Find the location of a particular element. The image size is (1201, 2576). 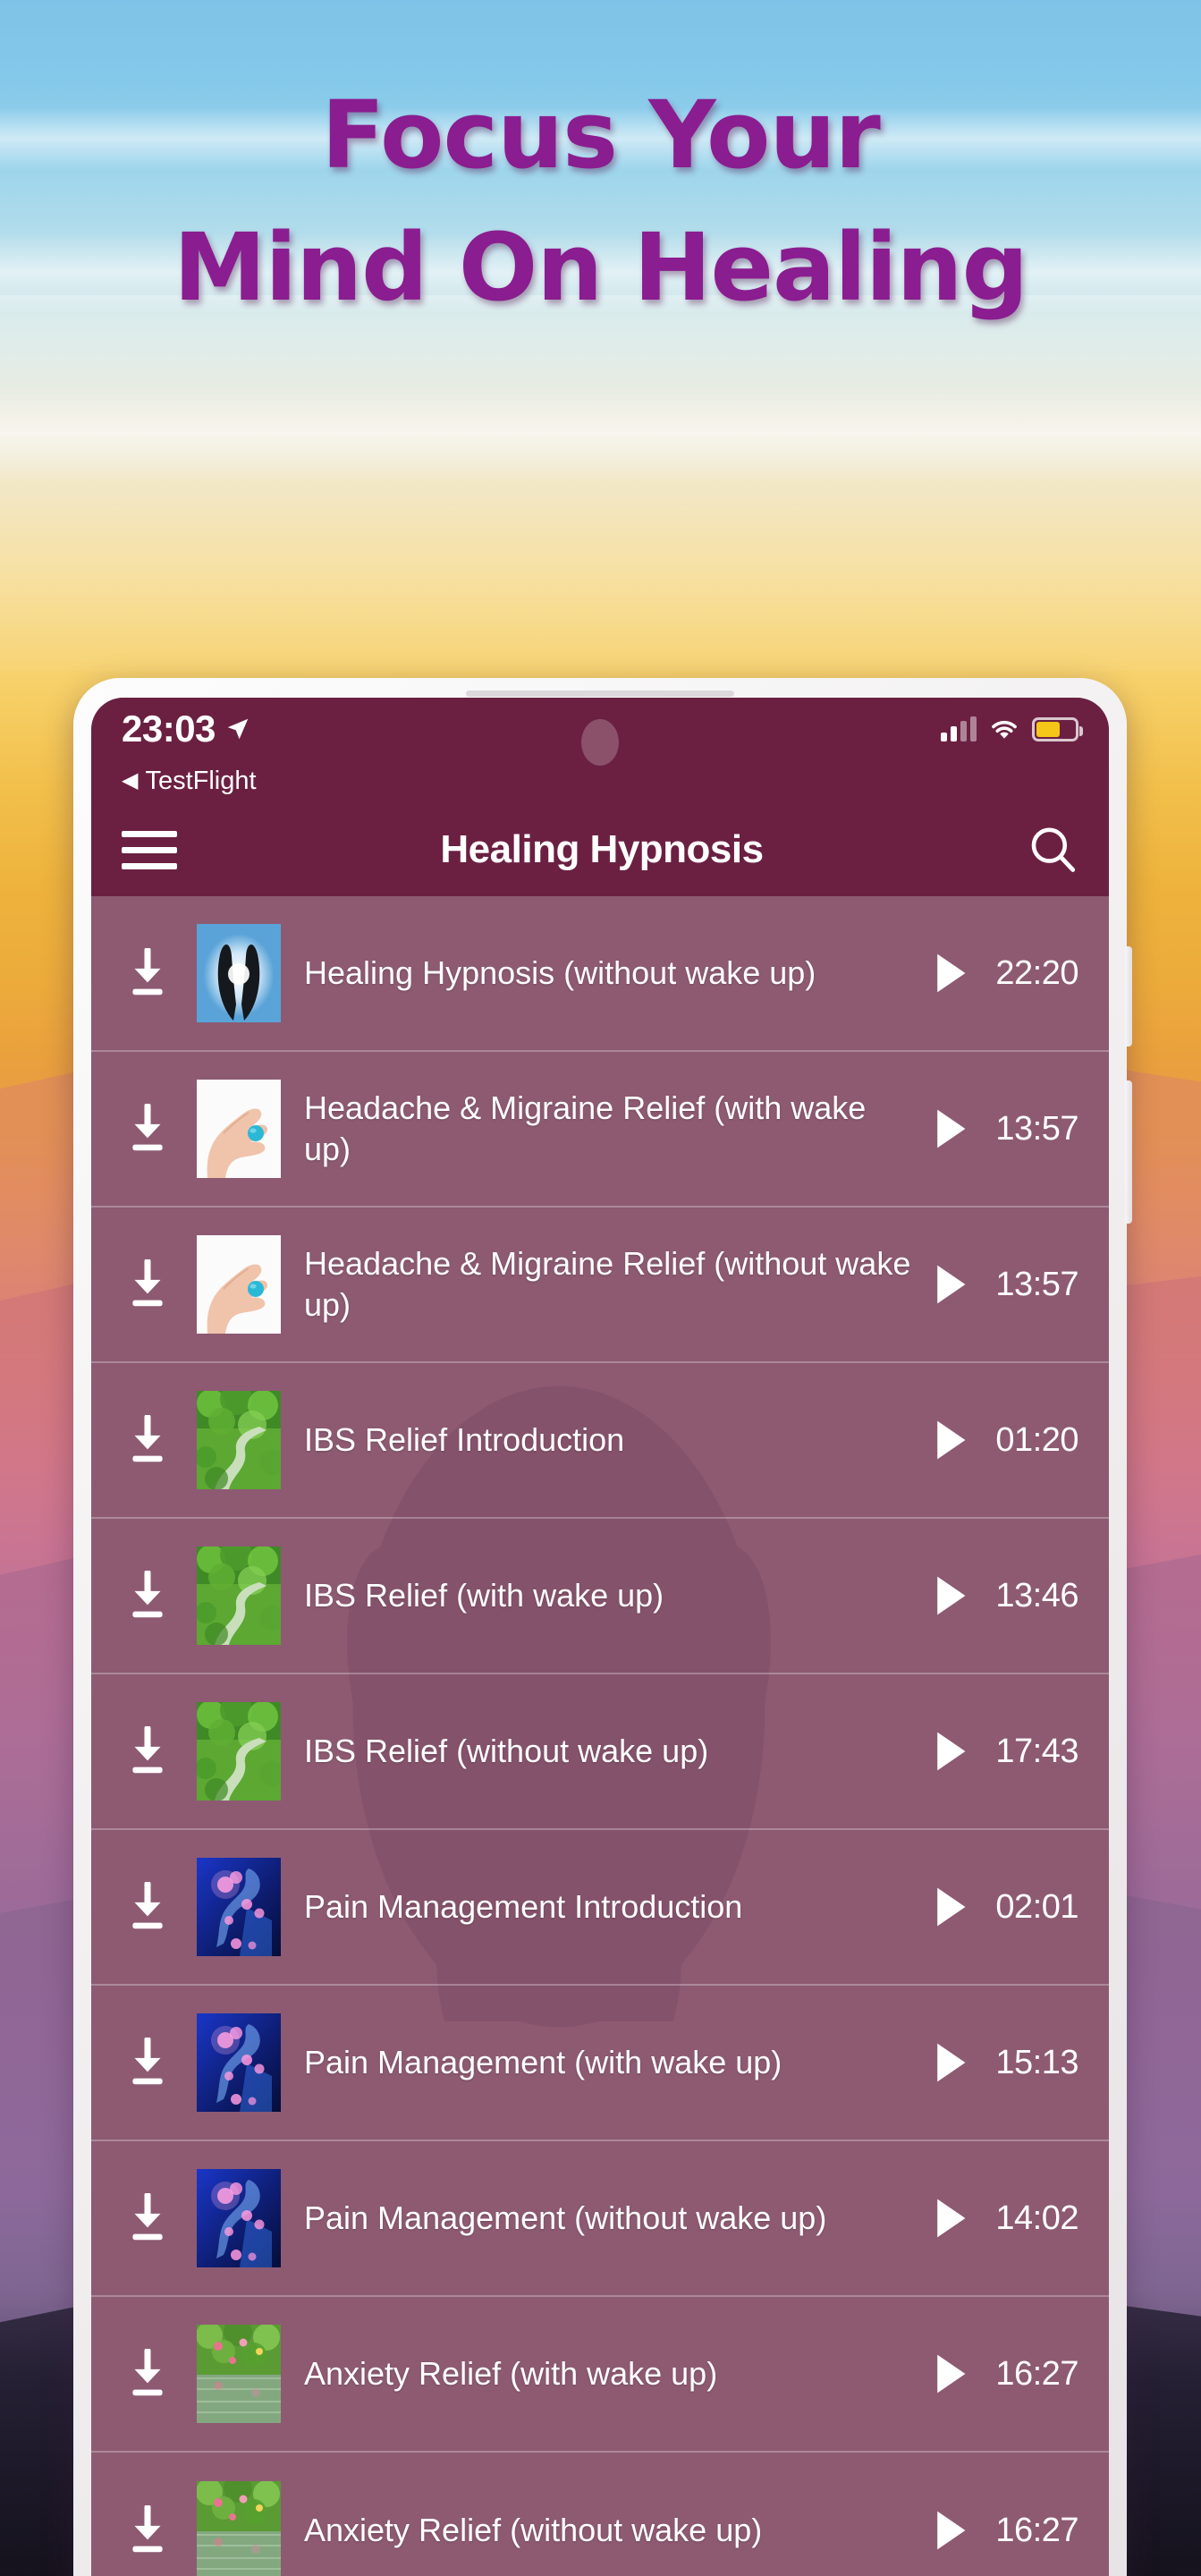

front-camera-icon is located at coordinates (600, 742).